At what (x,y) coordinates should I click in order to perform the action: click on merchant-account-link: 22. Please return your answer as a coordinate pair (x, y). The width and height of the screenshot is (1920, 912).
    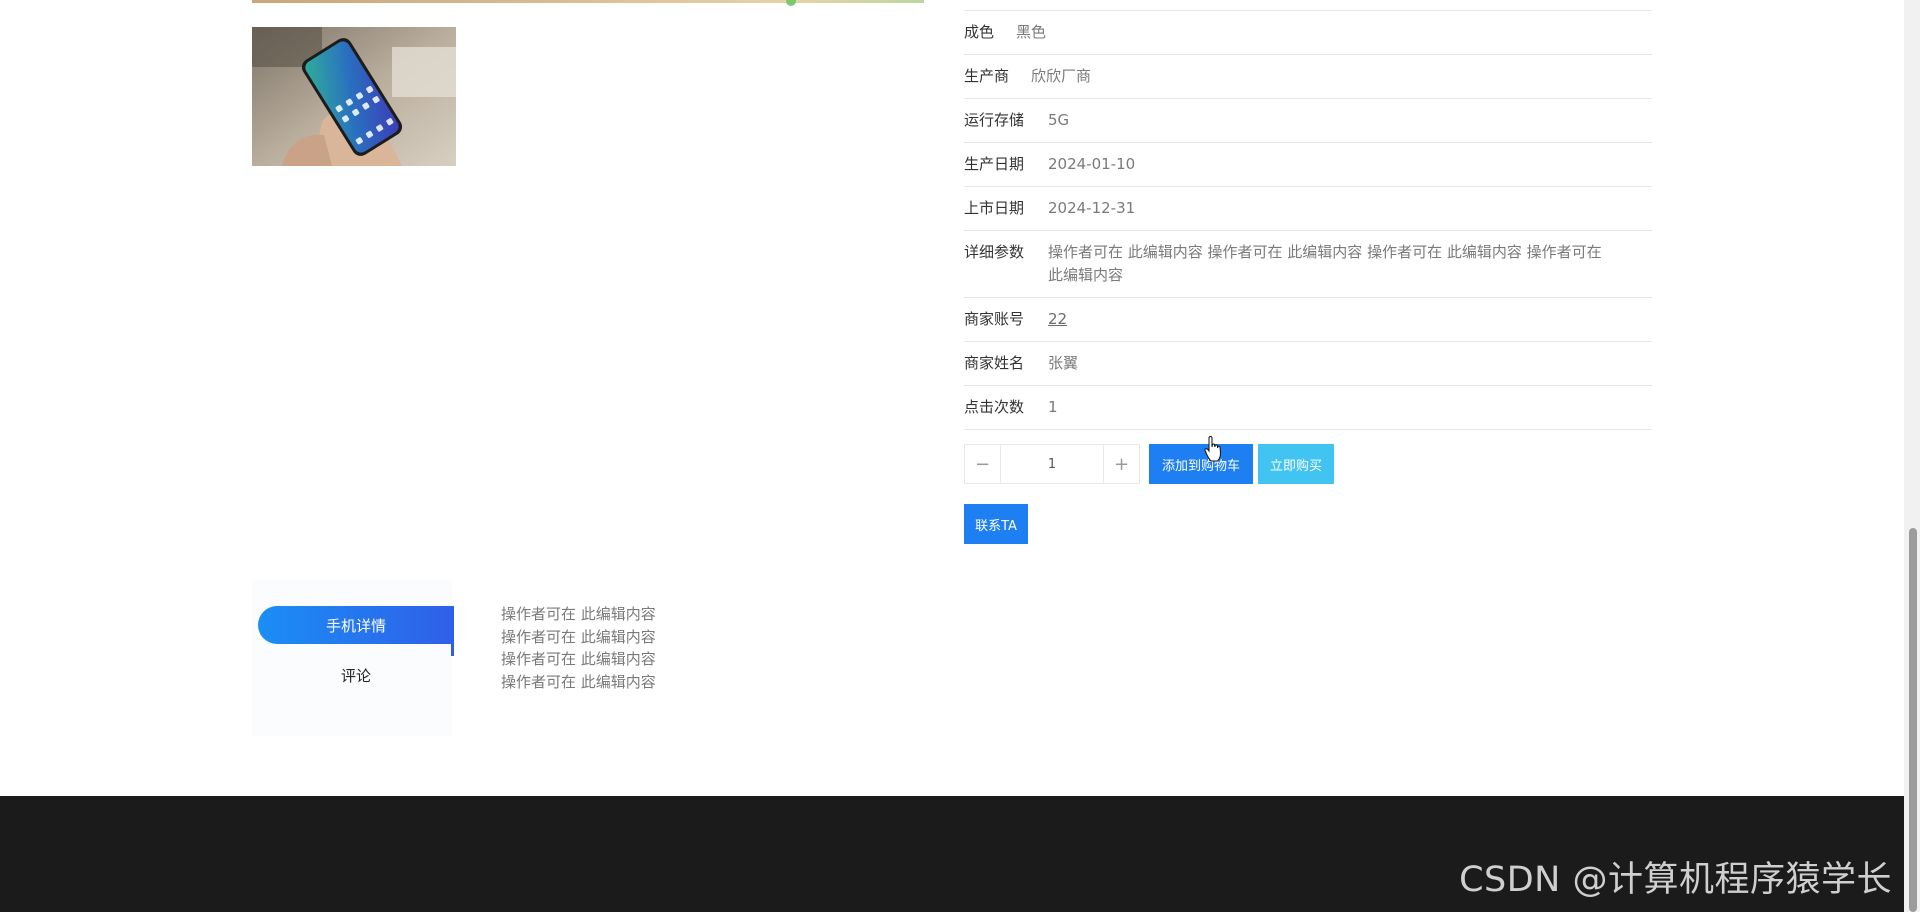
    Looking at the image, I should click on (1057, 319).